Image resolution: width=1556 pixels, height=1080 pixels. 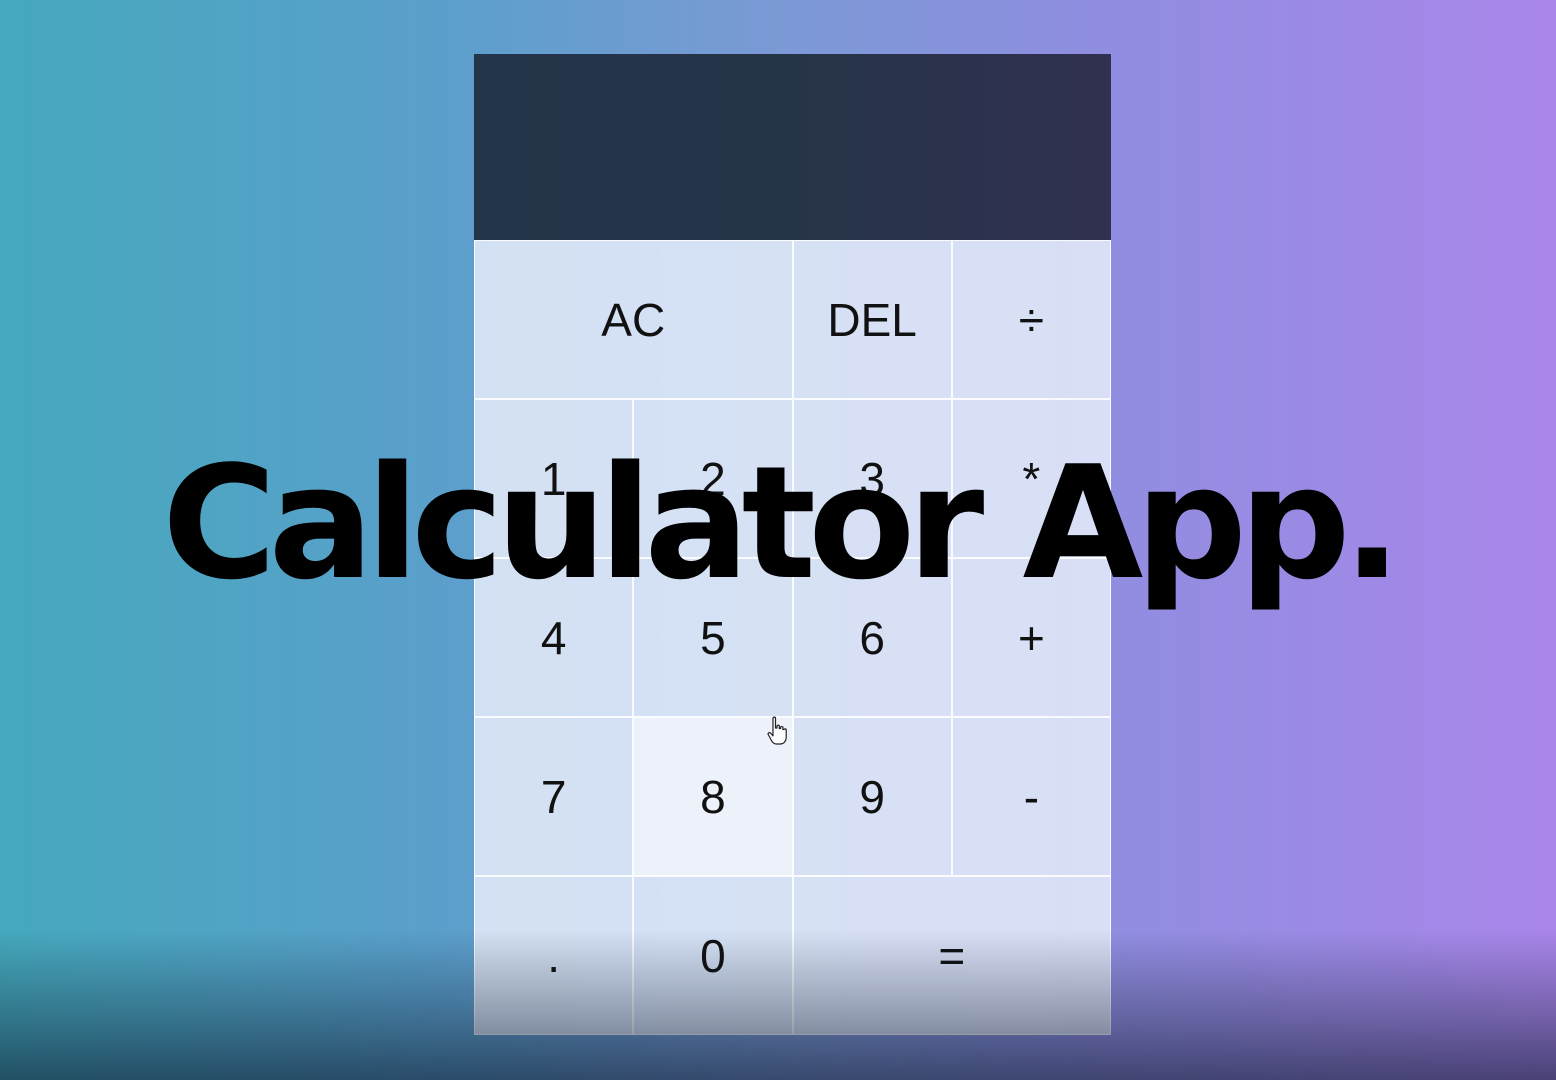 I want to click on digit-0-button: 0, so click(x=713, y=955).